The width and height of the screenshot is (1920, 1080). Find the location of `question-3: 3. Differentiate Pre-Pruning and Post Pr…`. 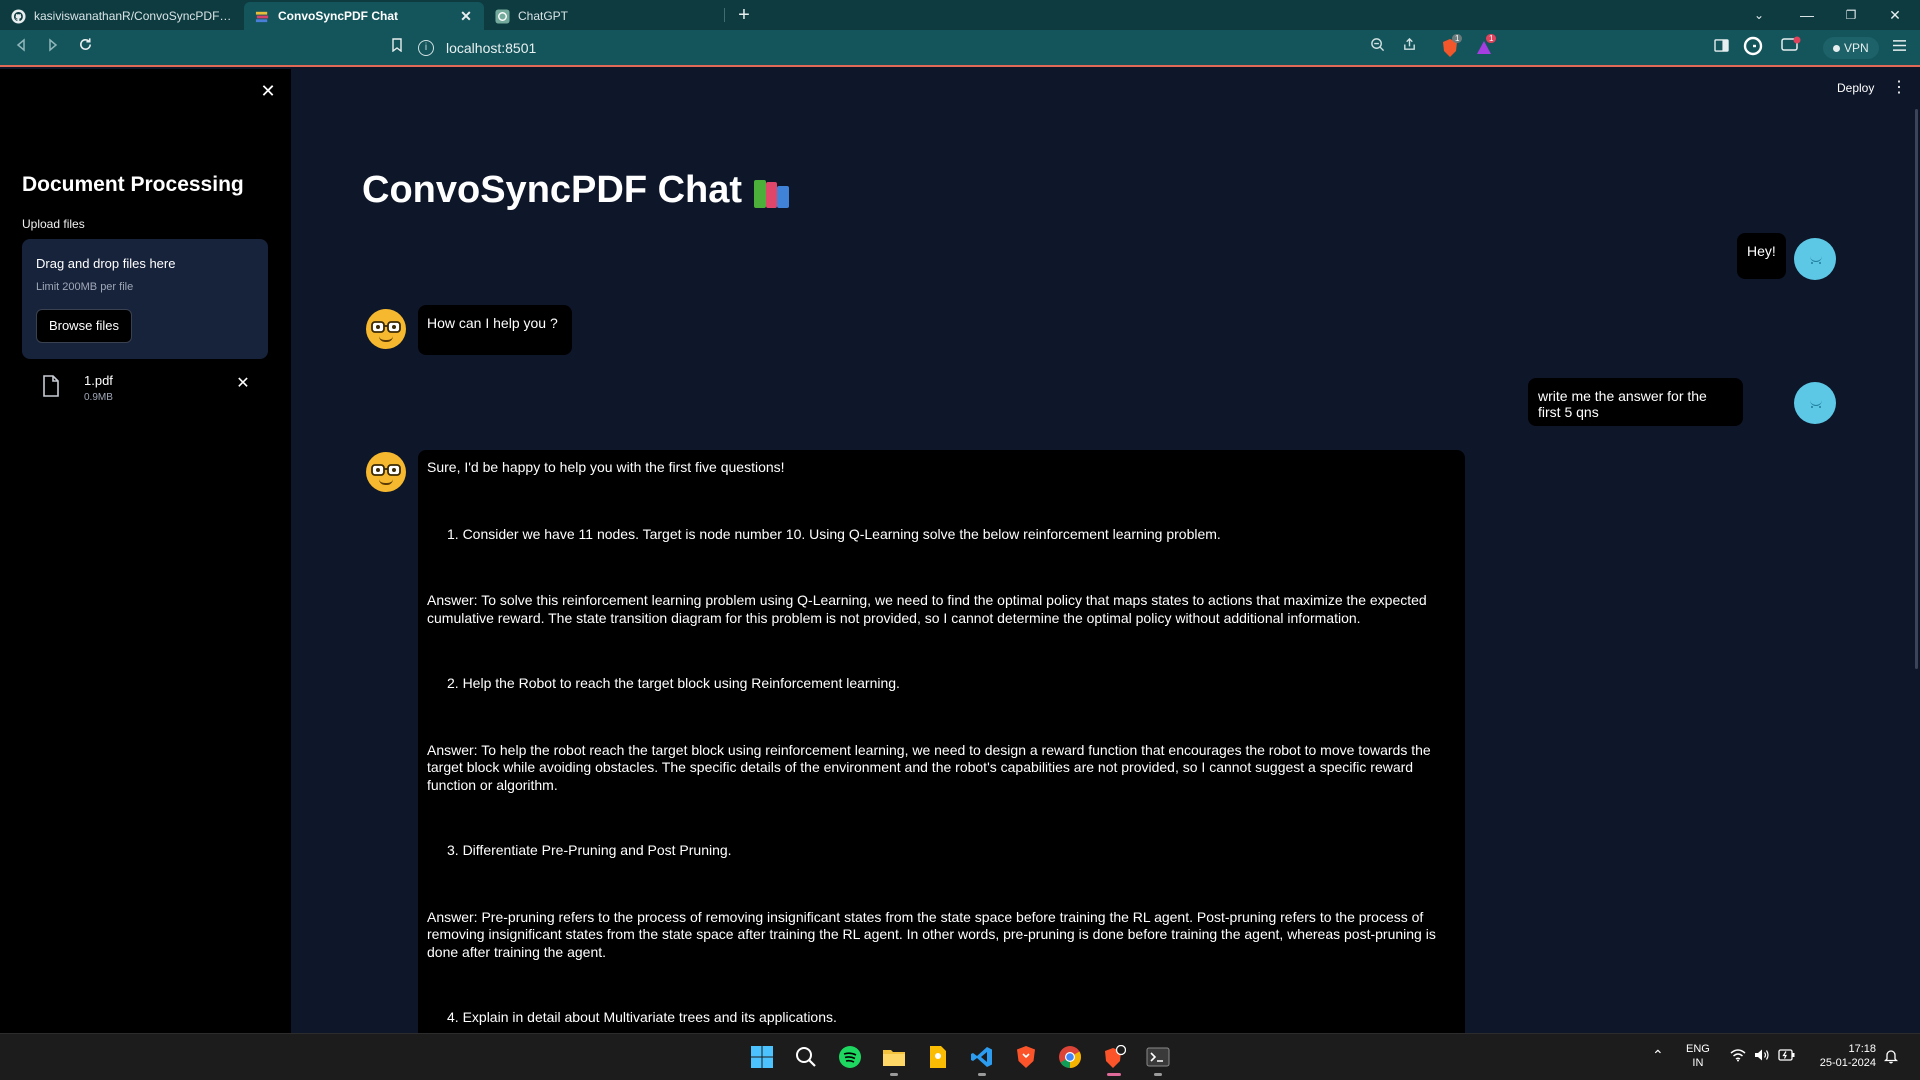

question-3: 3. Differentiate Pre-Pruning and Post Pr… is located at coordinates (589, 850).